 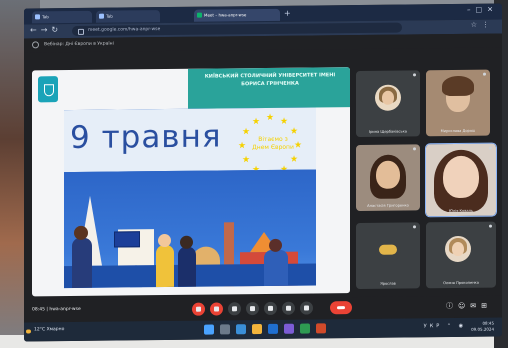 I want to click on weather-icon, so click(x=28, y=331).